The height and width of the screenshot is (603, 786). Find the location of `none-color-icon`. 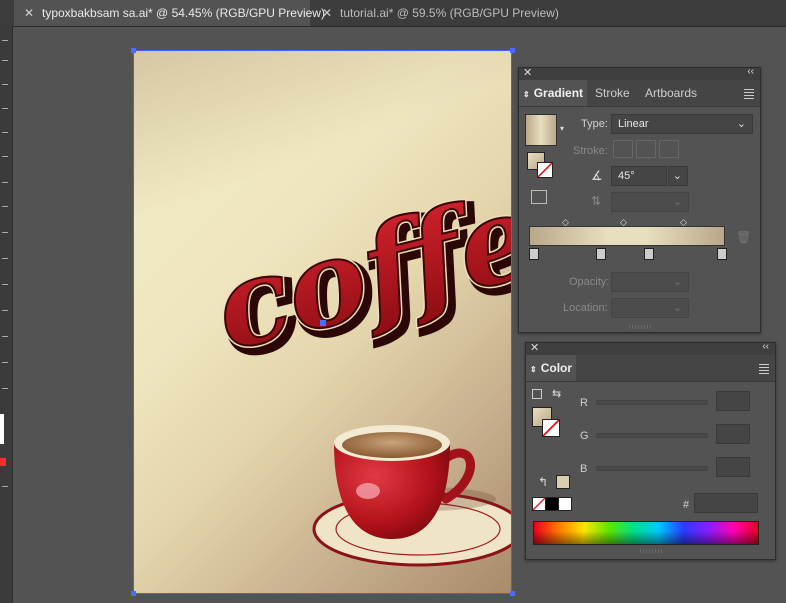

none-color-icon is located at coordinates (539, 504).